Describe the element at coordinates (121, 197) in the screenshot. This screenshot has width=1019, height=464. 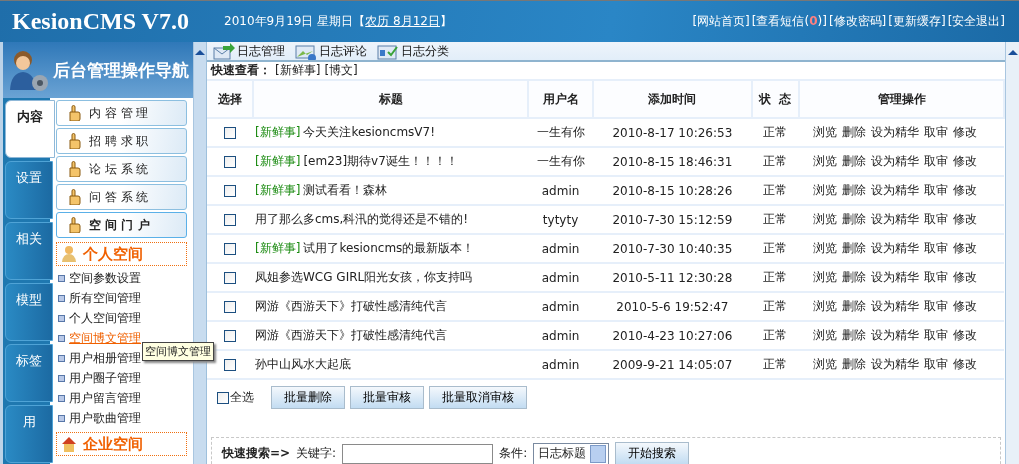
I see `menu-button: 问 答 系 统` at that location.